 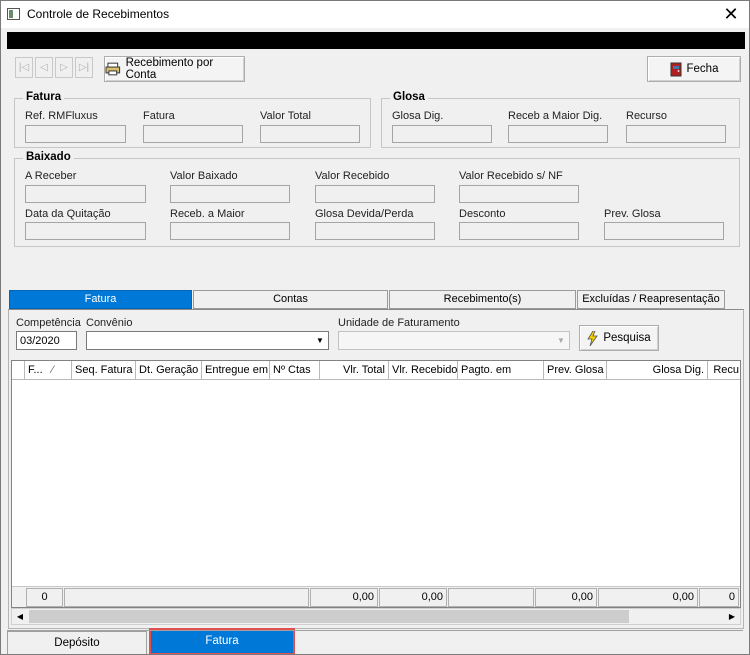 I want to click on footer-glosa-dig: 0,00, so click(x=648, y=597).